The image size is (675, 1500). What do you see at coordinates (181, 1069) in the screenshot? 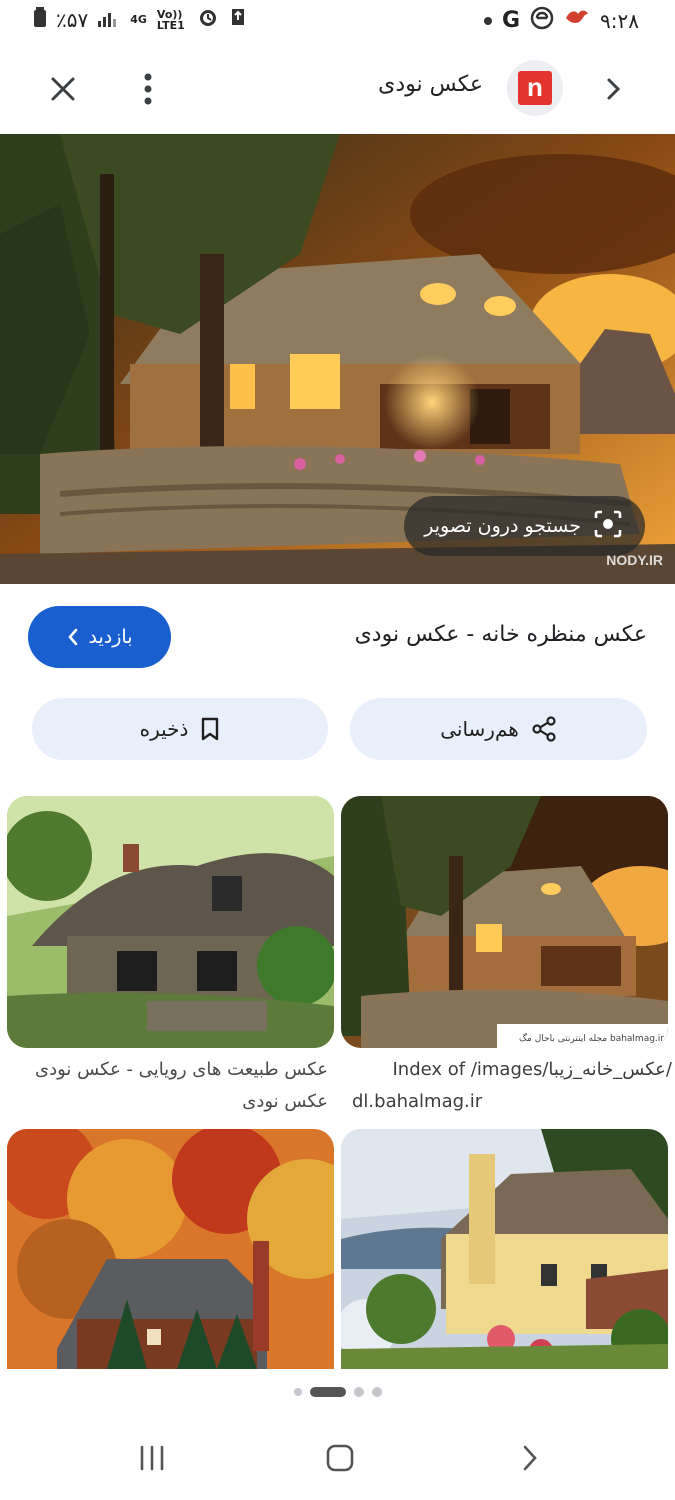
I see `related-caption-2-title: عکس طبیعت های رویایی - عکس نودی` at bounding box center [181, 1069].